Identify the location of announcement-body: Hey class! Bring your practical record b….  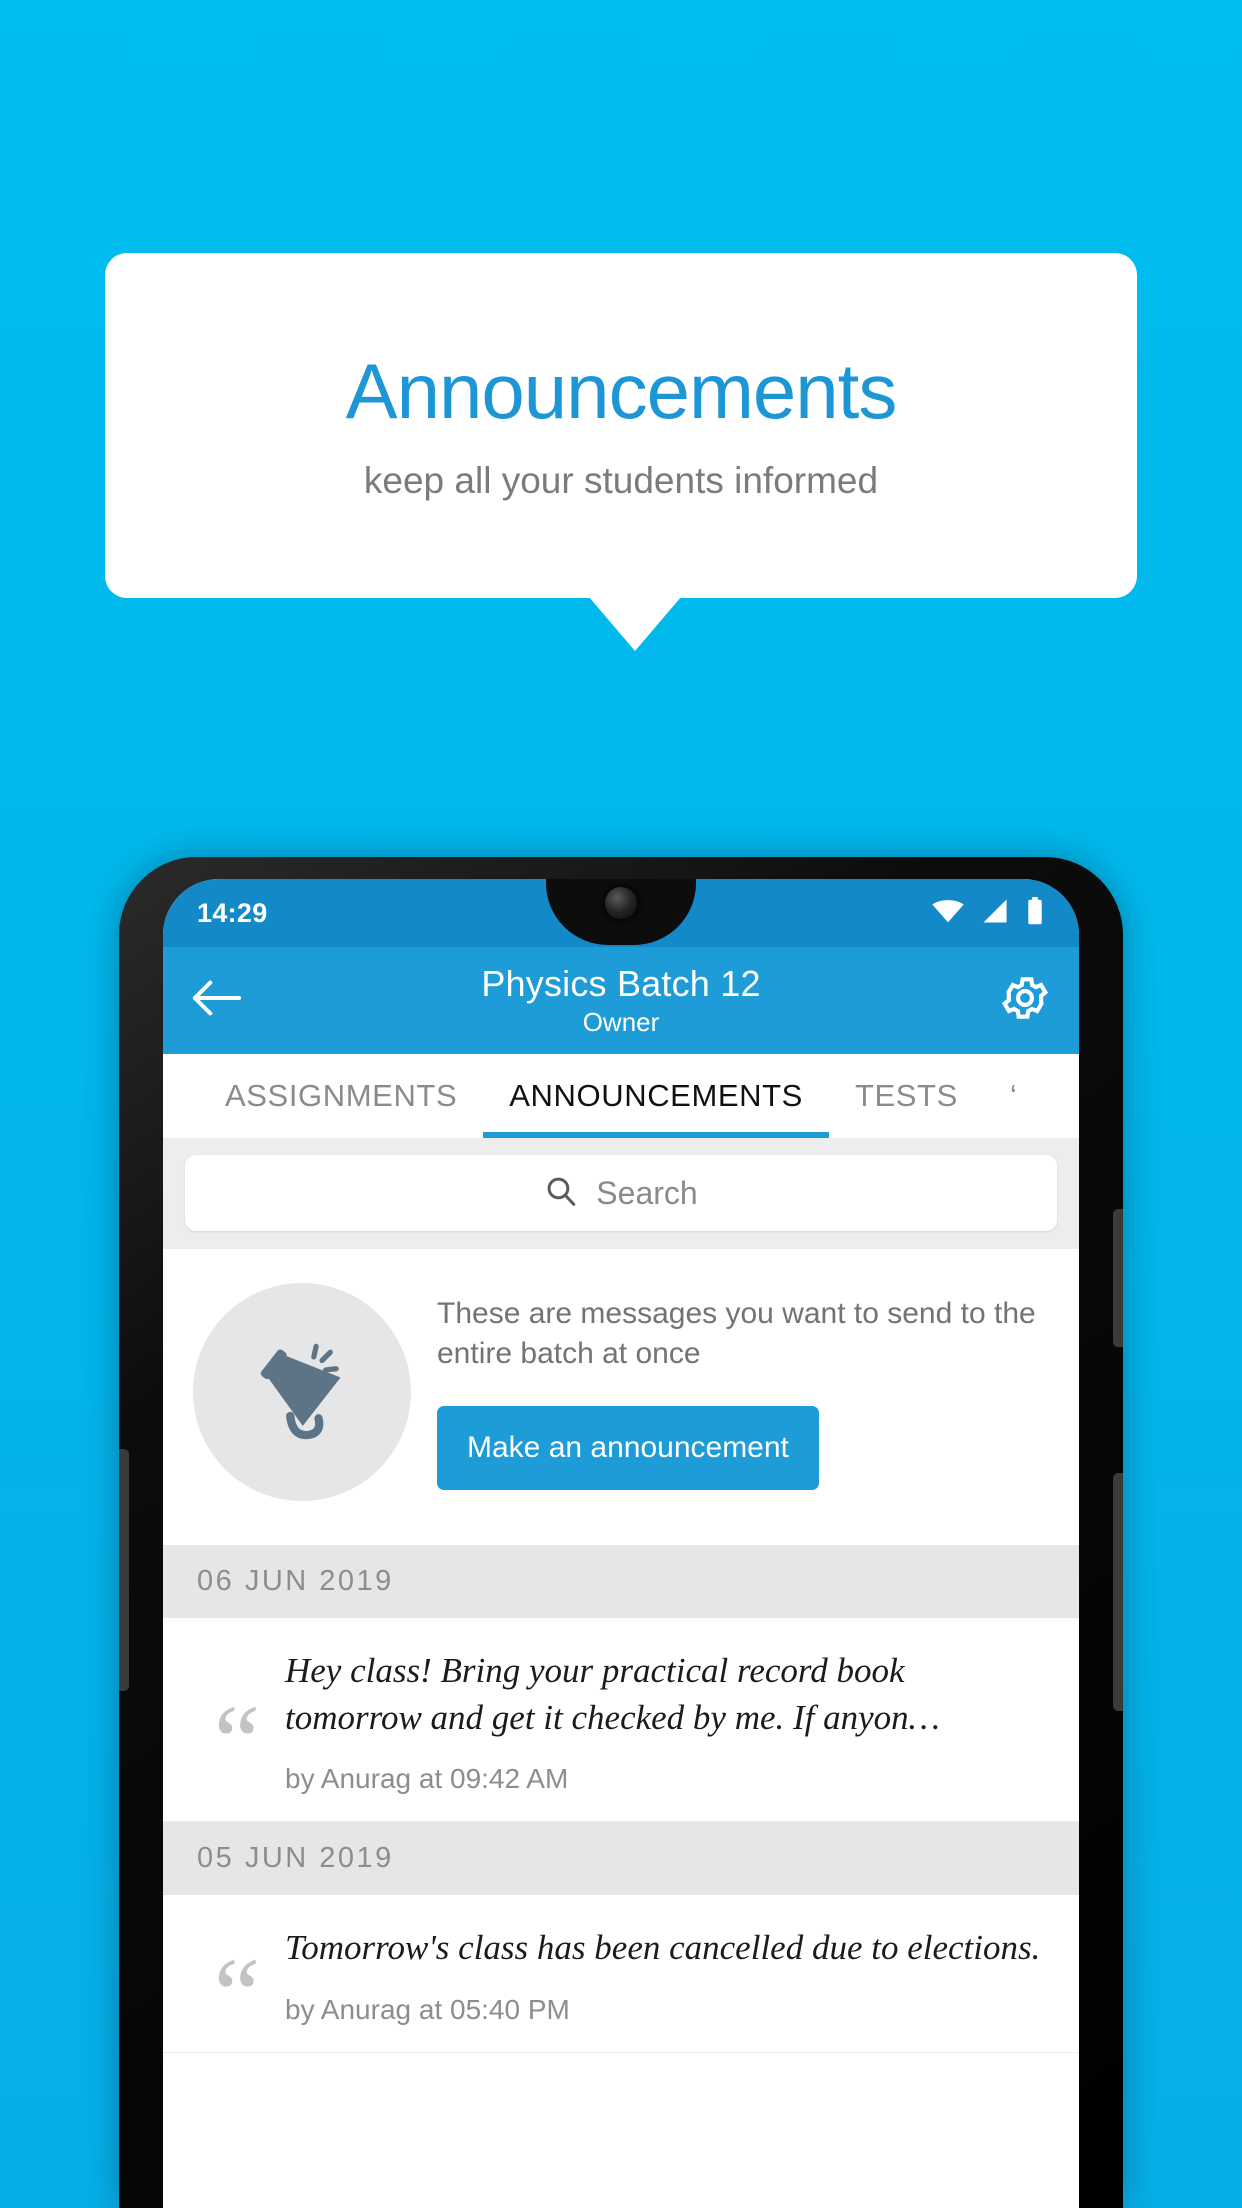
(665, 1721).